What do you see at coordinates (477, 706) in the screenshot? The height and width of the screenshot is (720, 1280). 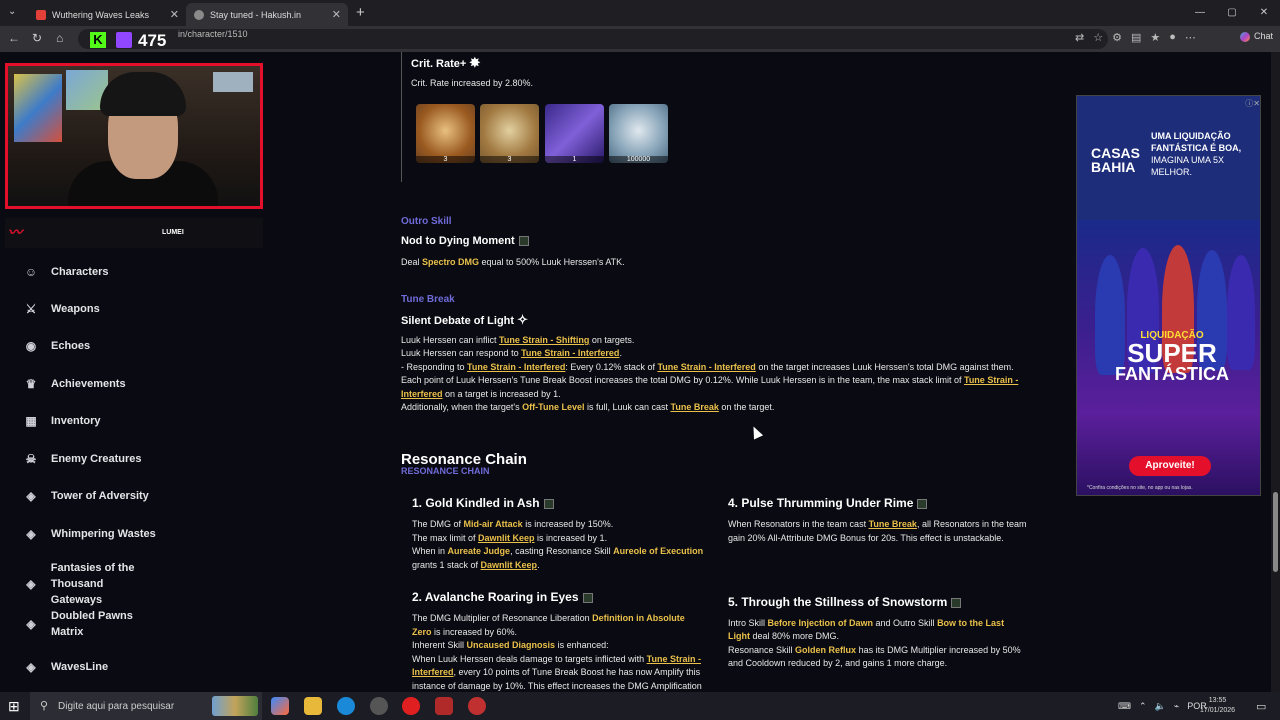 I see `game-app-icon` at bounding box center [477, 706].